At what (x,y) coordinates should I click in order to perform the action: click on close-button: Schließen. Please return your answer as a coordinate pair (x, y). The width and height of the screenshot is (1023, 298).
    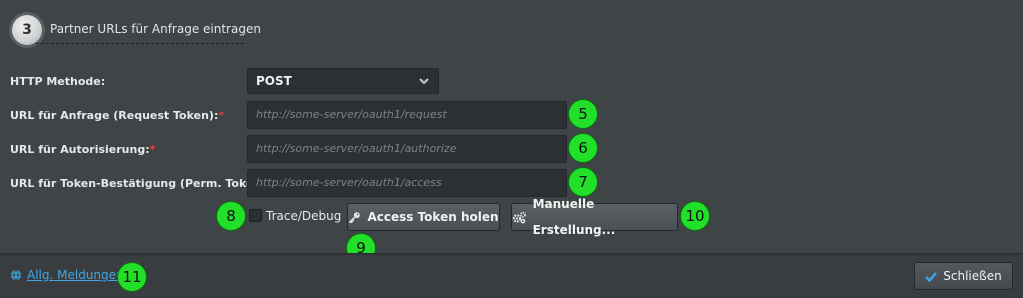
    Looking at the image, I should click on (963, 276).